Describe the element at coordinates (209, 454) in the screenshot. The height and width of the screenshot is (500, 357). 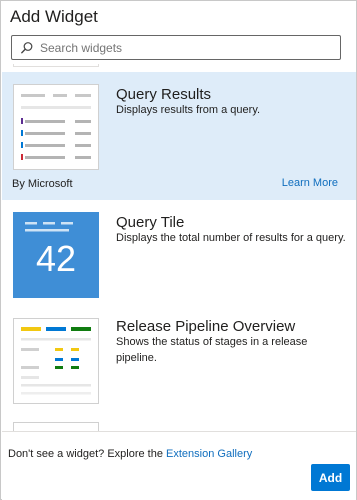
I see `extension-gallery-link: Extension Gallery` at that location.